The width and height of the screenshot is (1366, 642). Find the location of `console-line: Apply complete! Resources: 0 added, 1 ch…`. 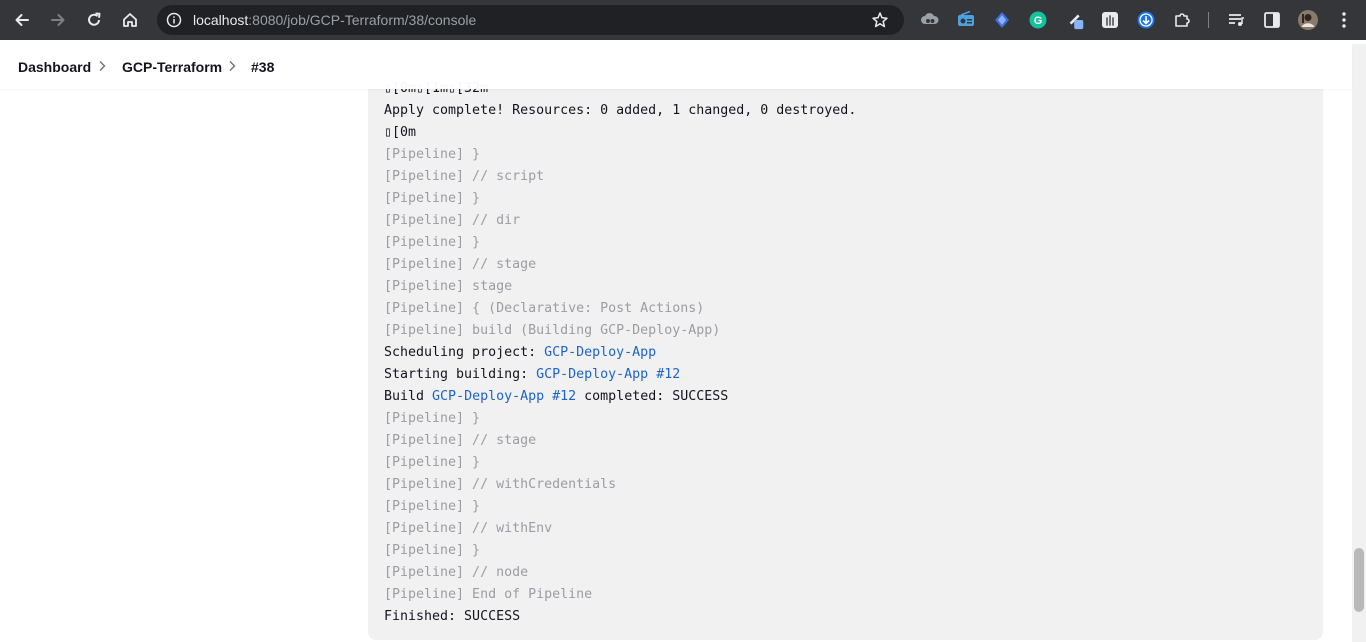

console-line: Apply complete! Resources: 0 added, 1 ch… is located at coordinates (620, 111).